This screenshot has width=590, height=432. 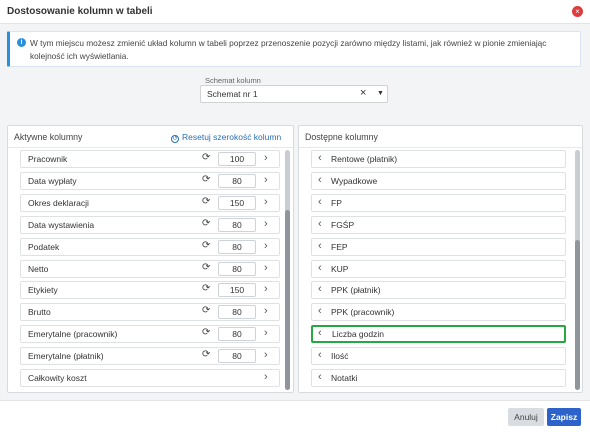 I want to click on column-label: Netto, so click(x=38, y=268).